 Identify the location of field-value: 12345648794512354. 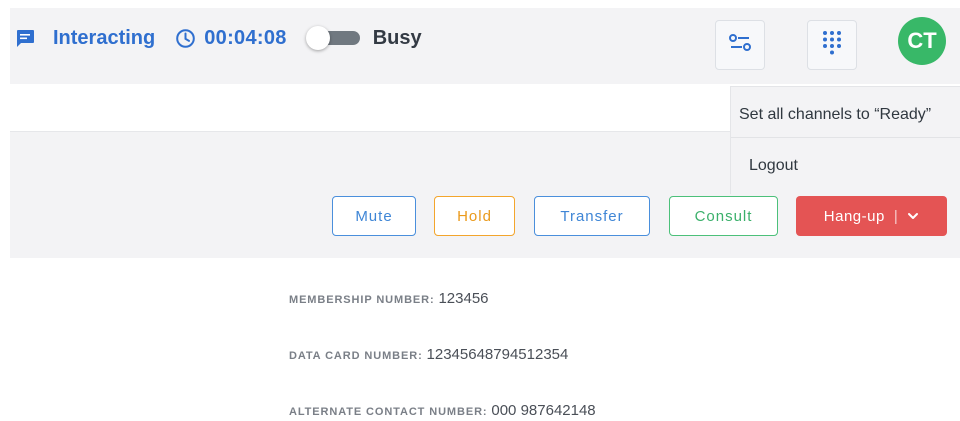
(497, 354).